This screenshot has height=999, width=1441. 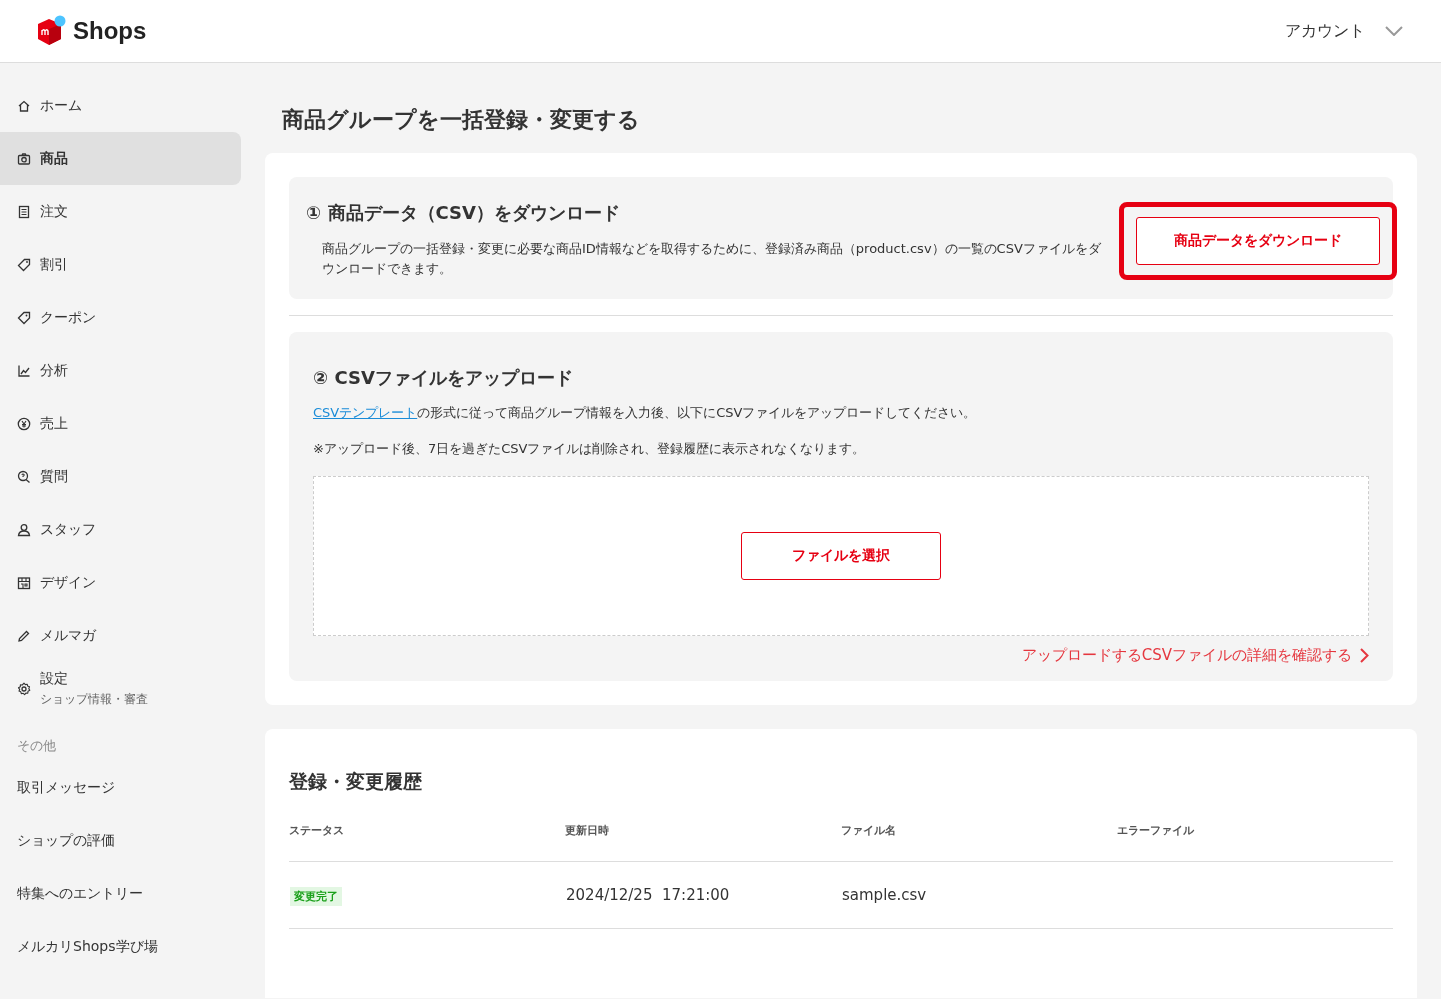 I want to click on note-text: ※アップロード後、7日を過ぎたCSVファイルは削除され、登録履歴に表示されなくなります。, so click(x=590, y=449).